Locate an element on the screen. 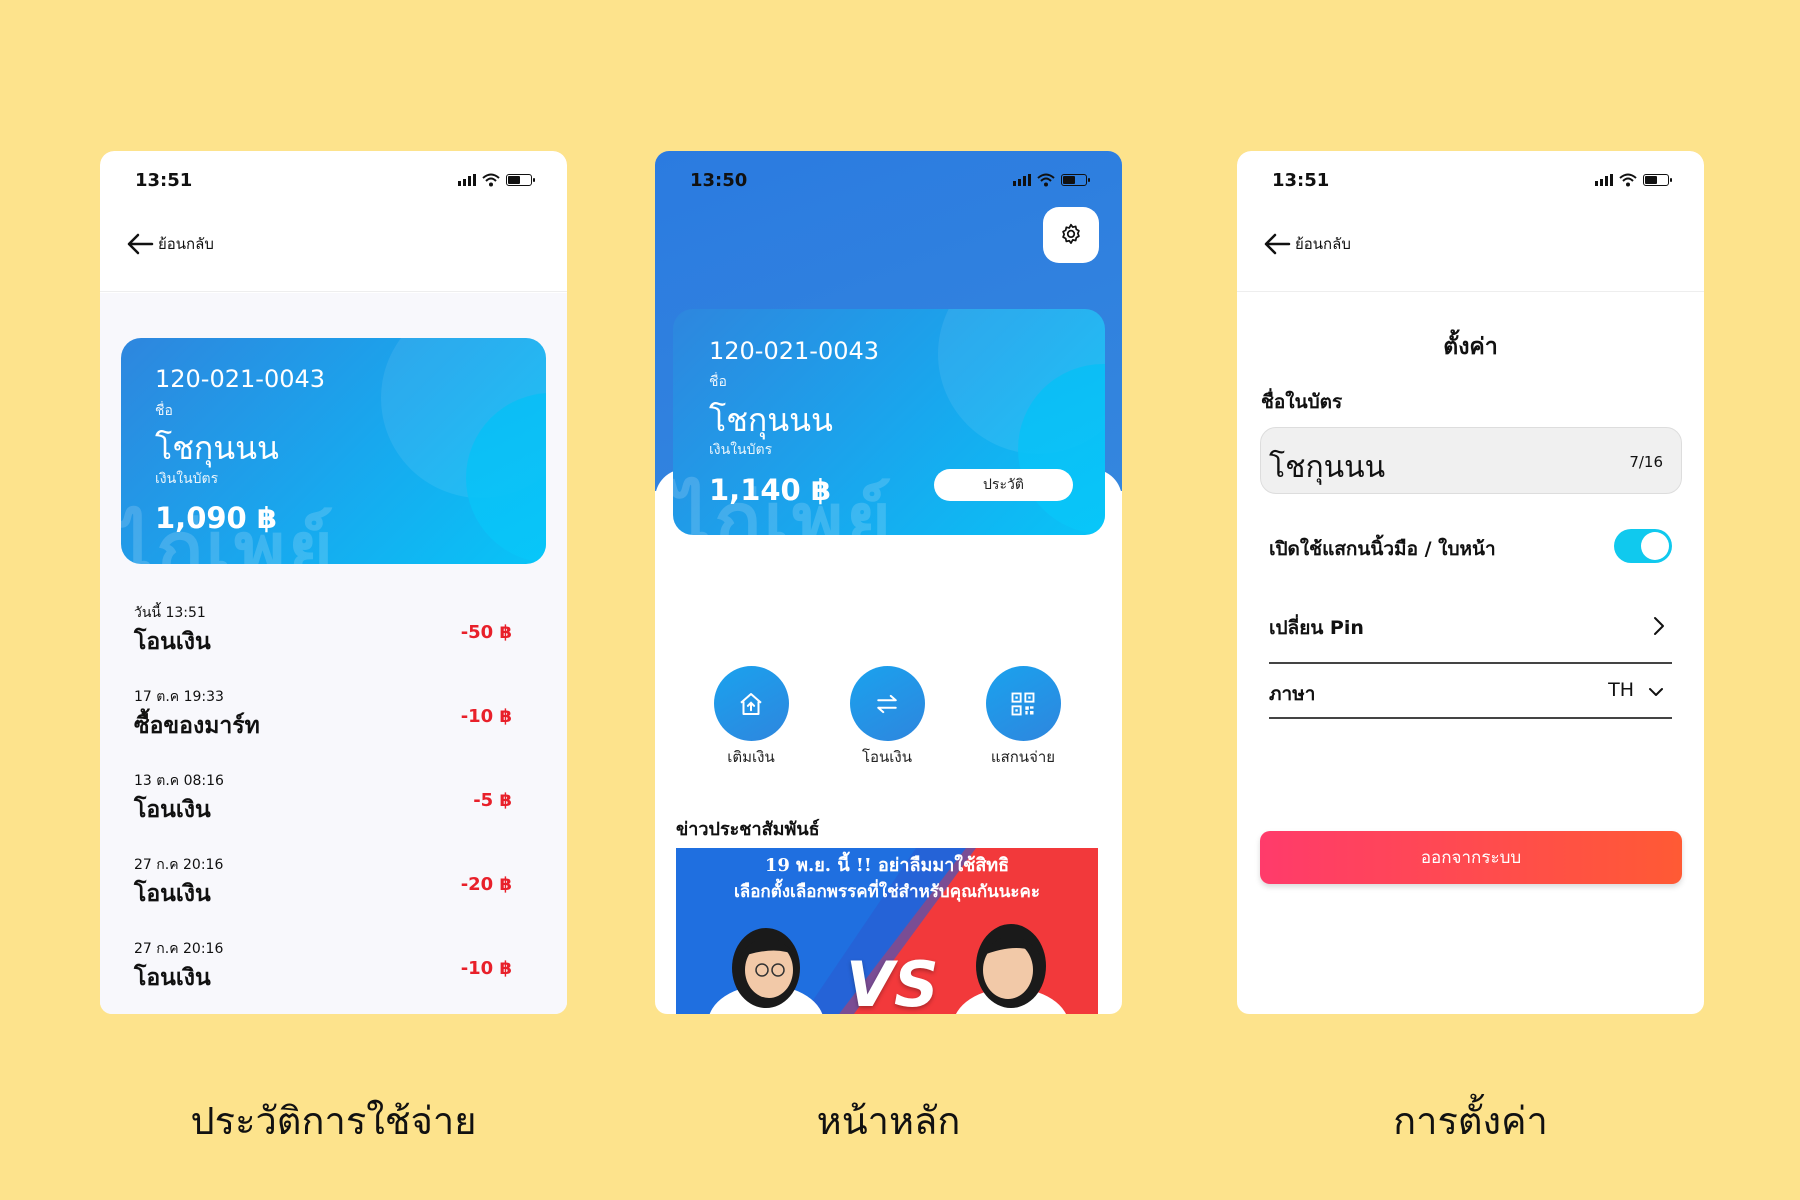  change-pin-label: เปลี่ยน Pin is located at coordinates (1316, 628).